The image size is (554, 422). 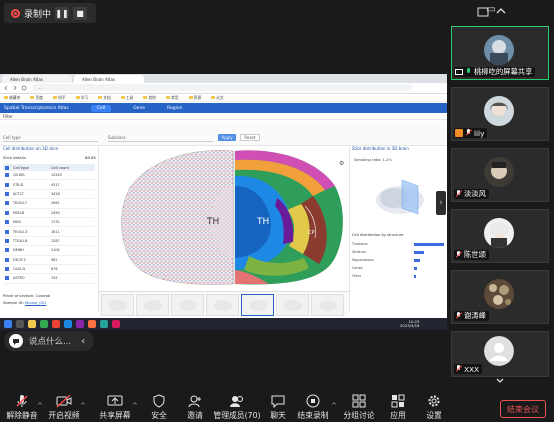 I want to click on browser-icon, so click(x=44, y=324).